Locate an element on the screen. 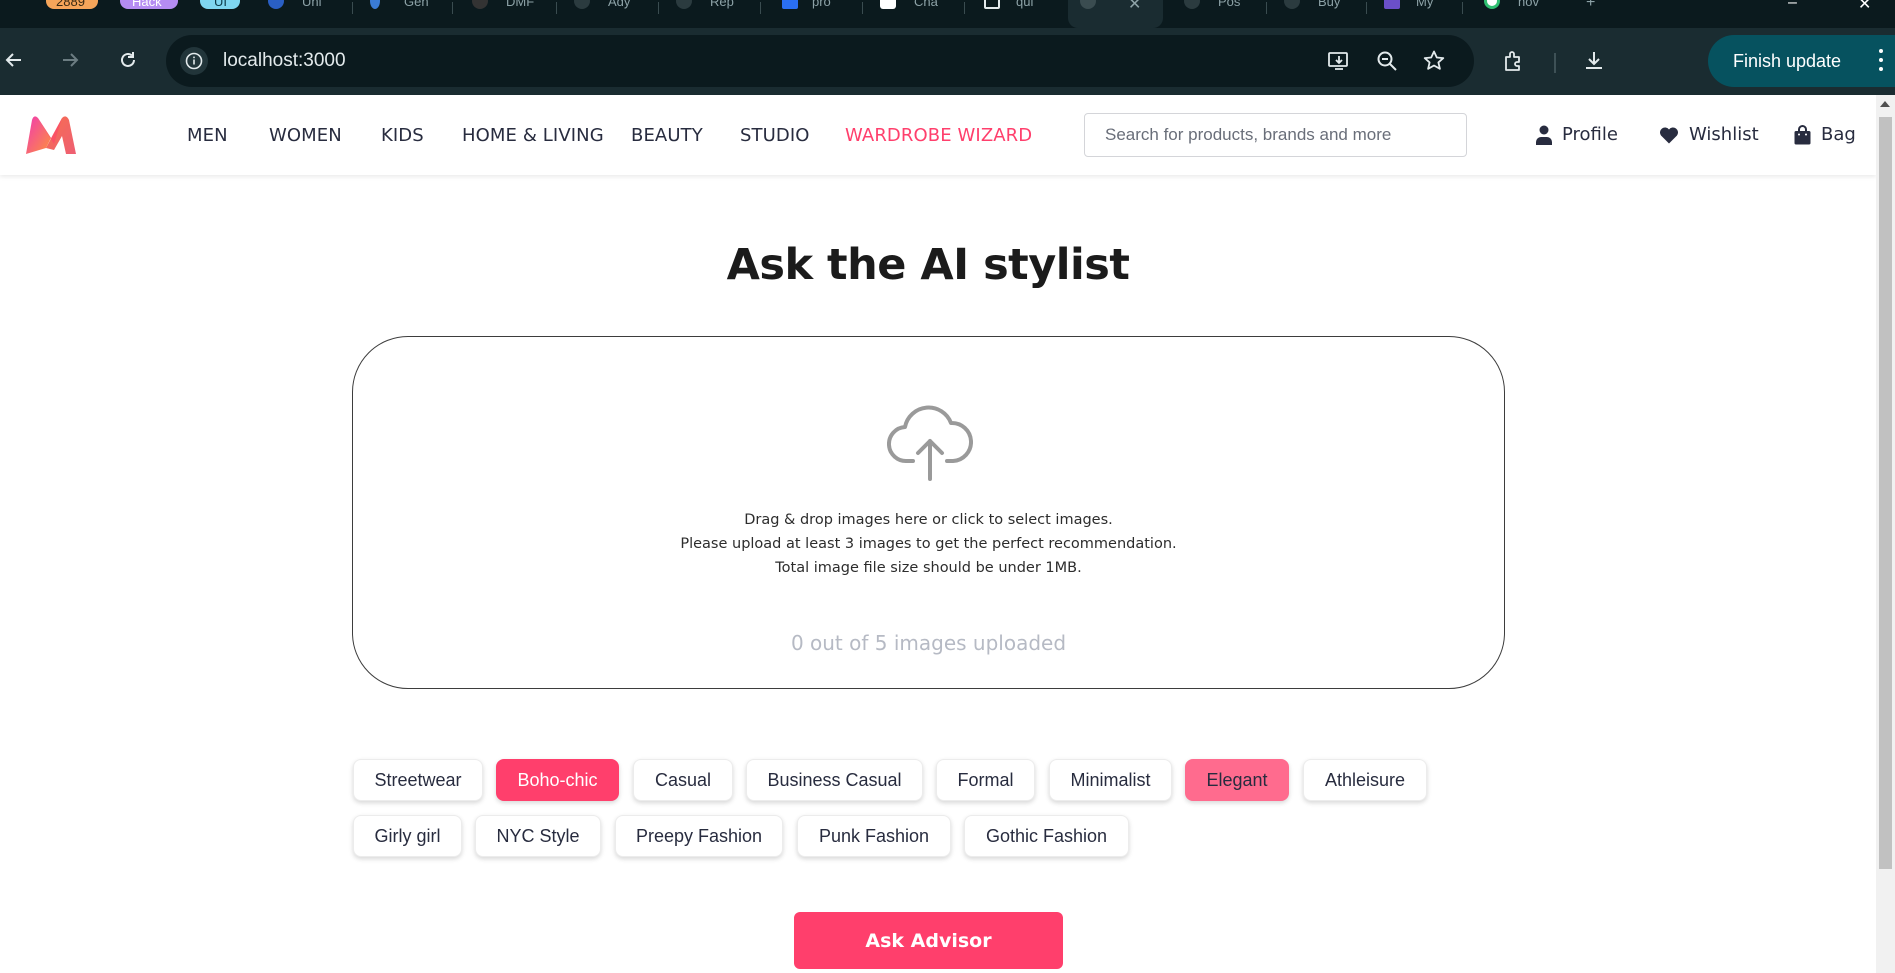  reload-button is located at coordinates (128, 60).